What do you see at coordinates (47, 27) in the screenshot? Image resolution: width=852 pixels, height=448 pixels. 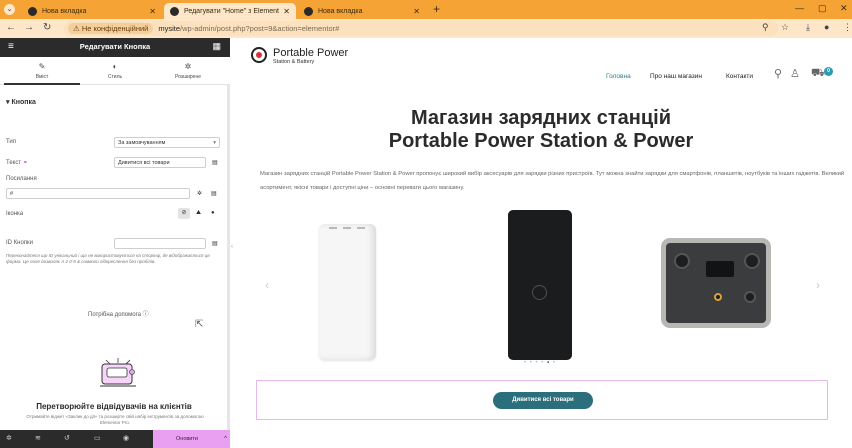 I see `reload-icon: ↻` at bounding box center [47, 27].